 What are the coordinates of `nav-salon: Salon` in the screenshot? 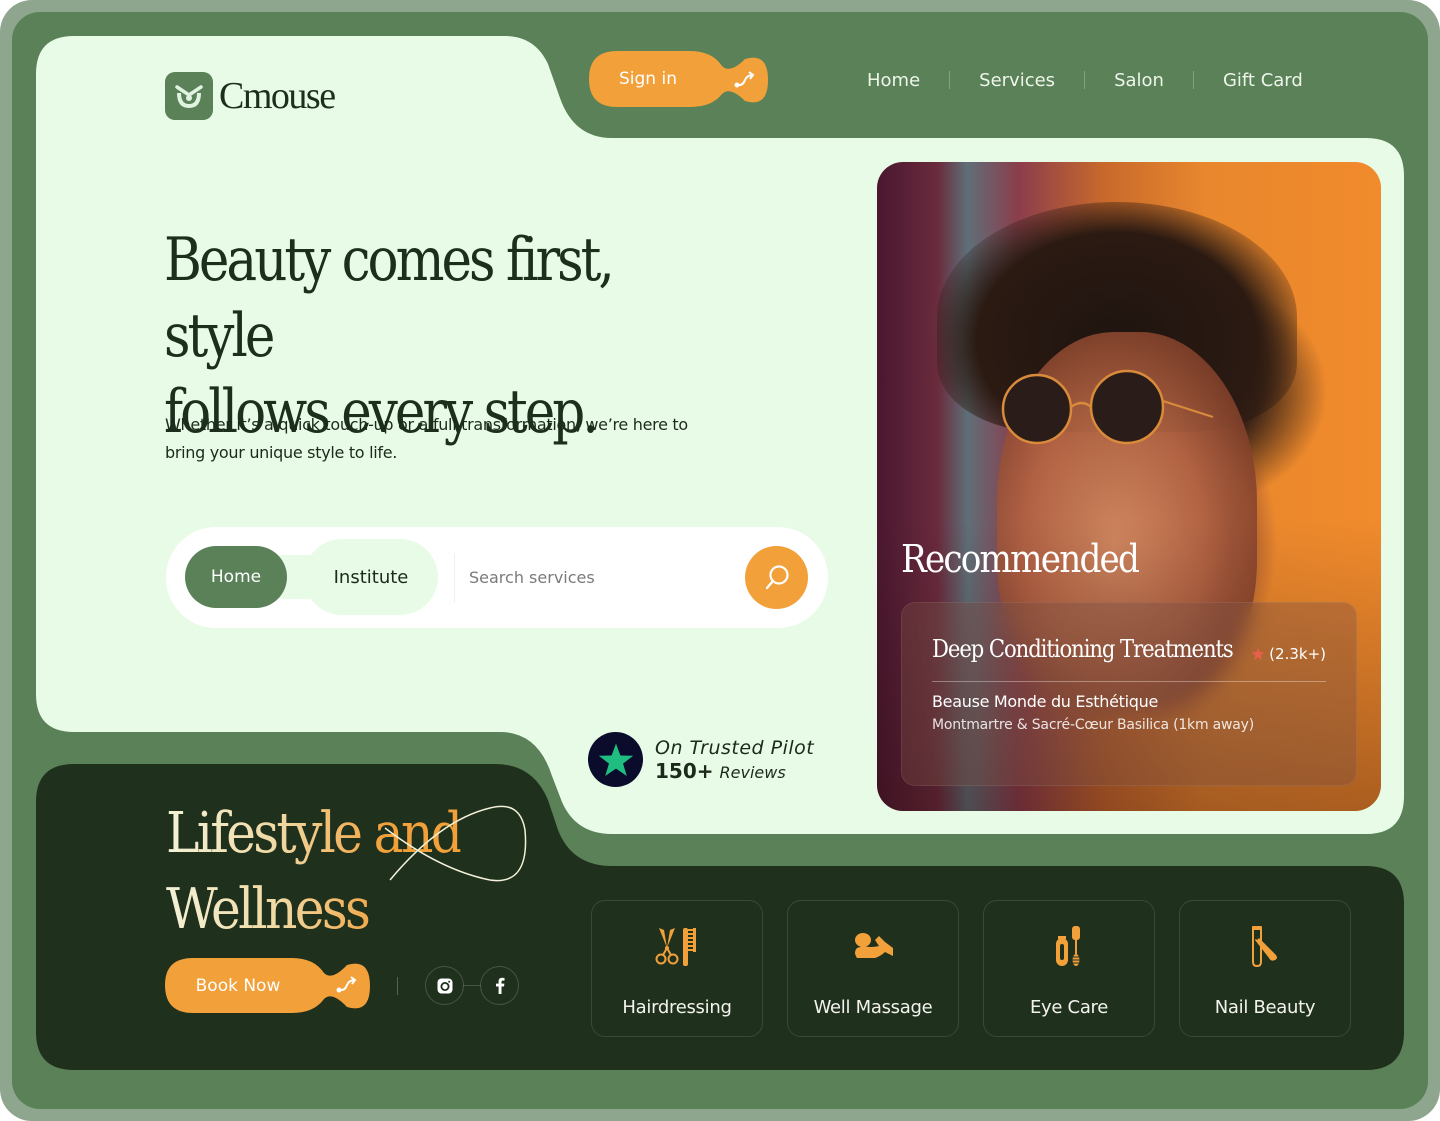 It's located at (1139, 80).